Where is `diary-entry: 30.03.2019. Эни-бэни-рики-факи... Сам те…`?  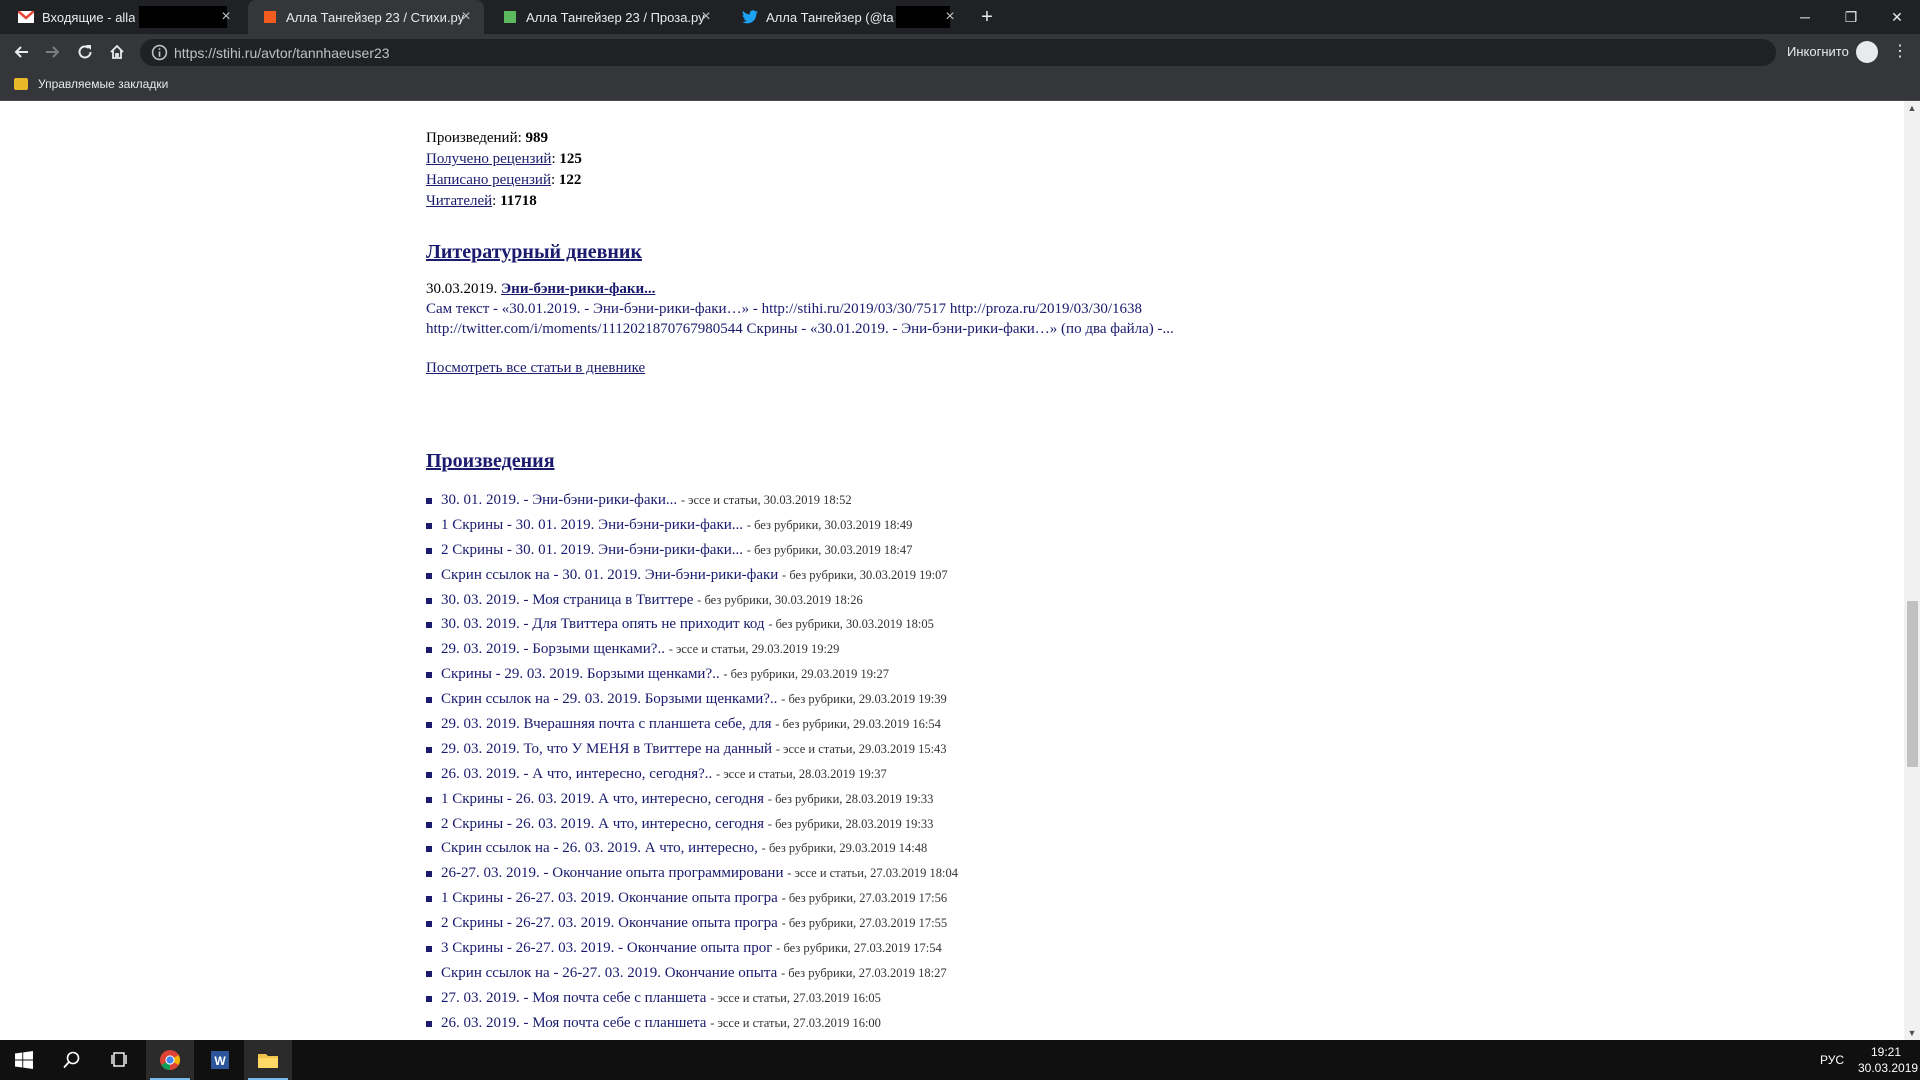
diary-entry: 30.03.2019. Эни-бэни-рики-факи... Сам те… is located at coordinates (976, 309).